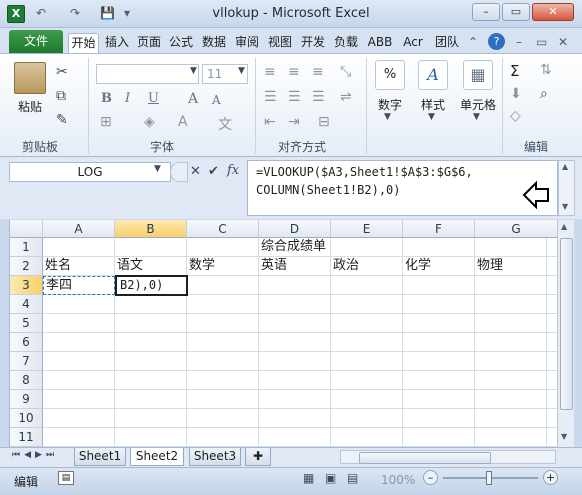  What do you see at coordinates (149, 43) in the screenshot?
I see `tab-page-layout: 页面` at bounding box center [149, 43].